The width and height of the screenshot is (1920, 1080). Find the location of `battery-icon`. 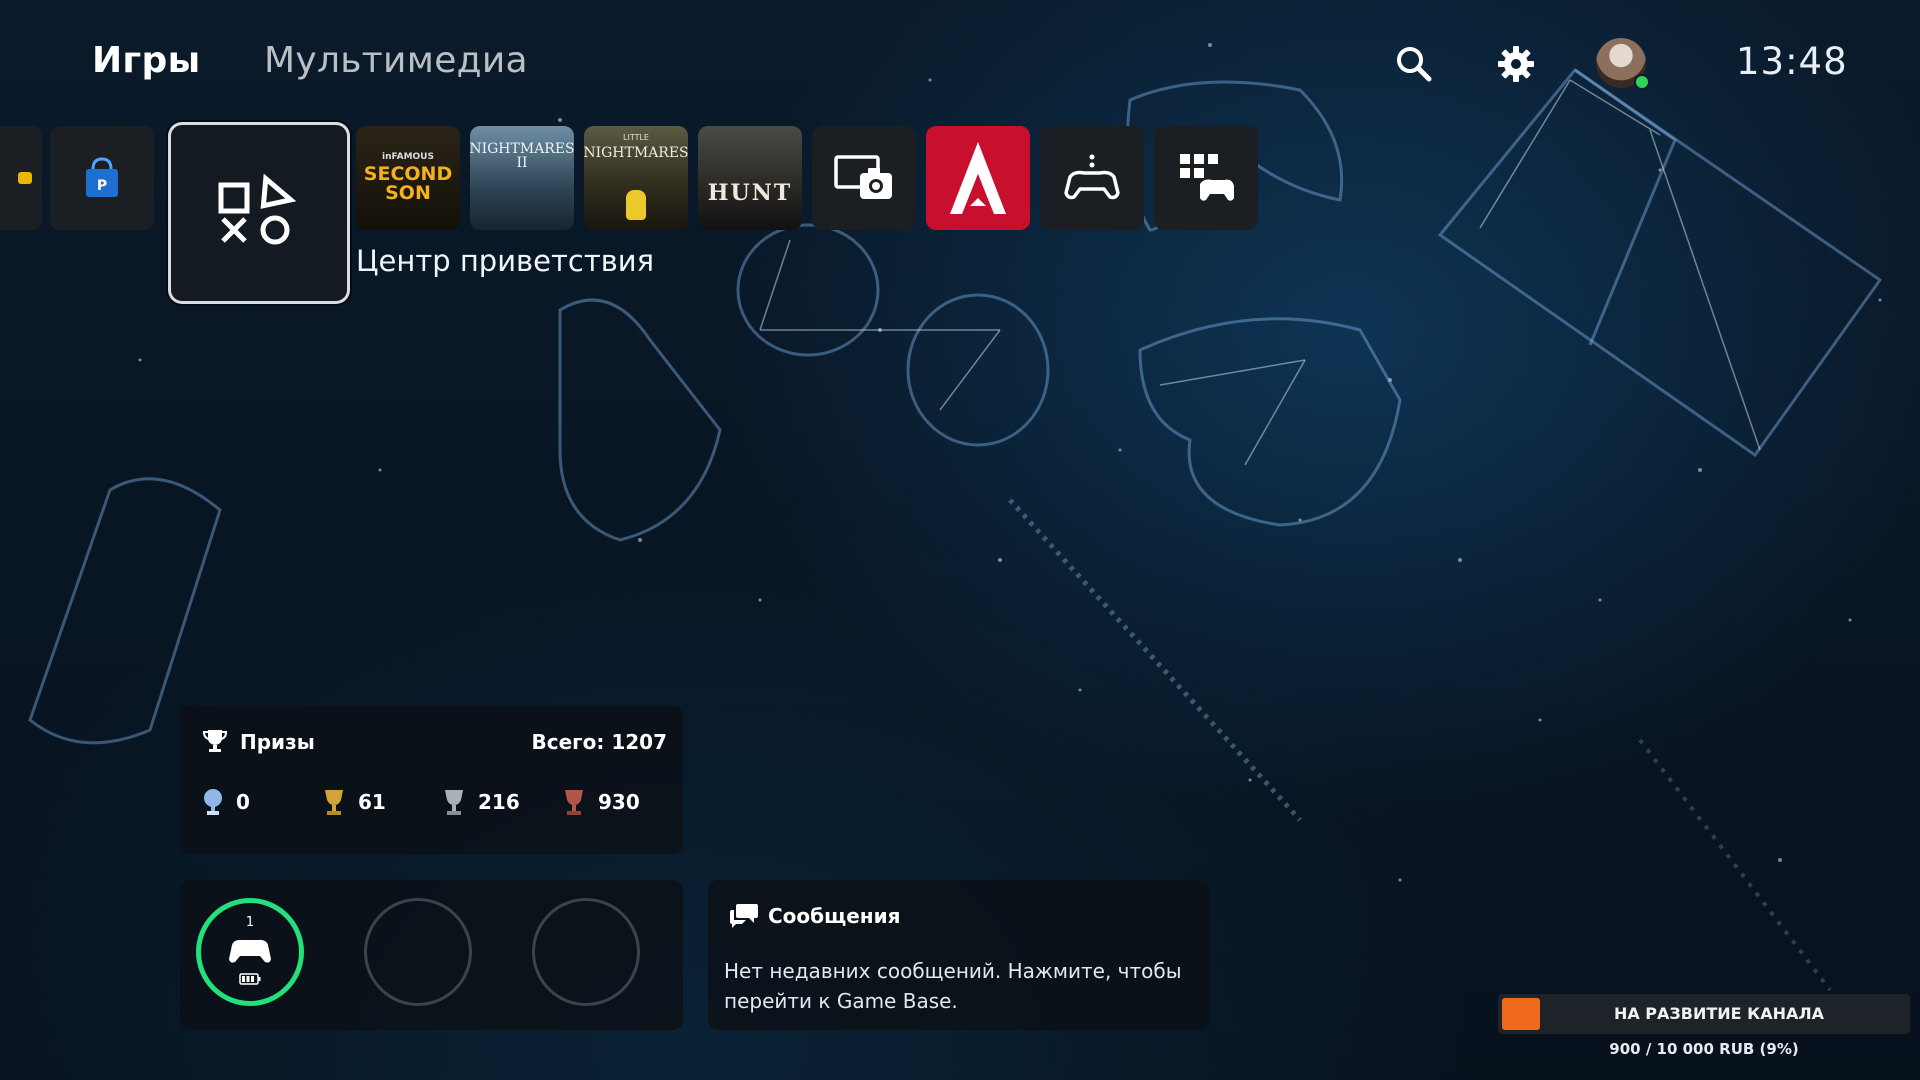

battery-icon is located at coordinates (250, 979).